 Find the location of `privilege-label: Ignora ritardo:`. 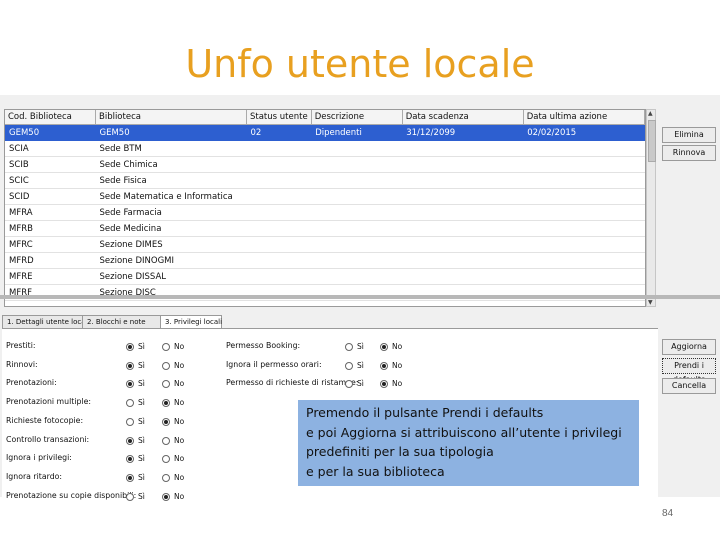

privilege-label: Ignora ritardo: is located at coordinates (34, 476).